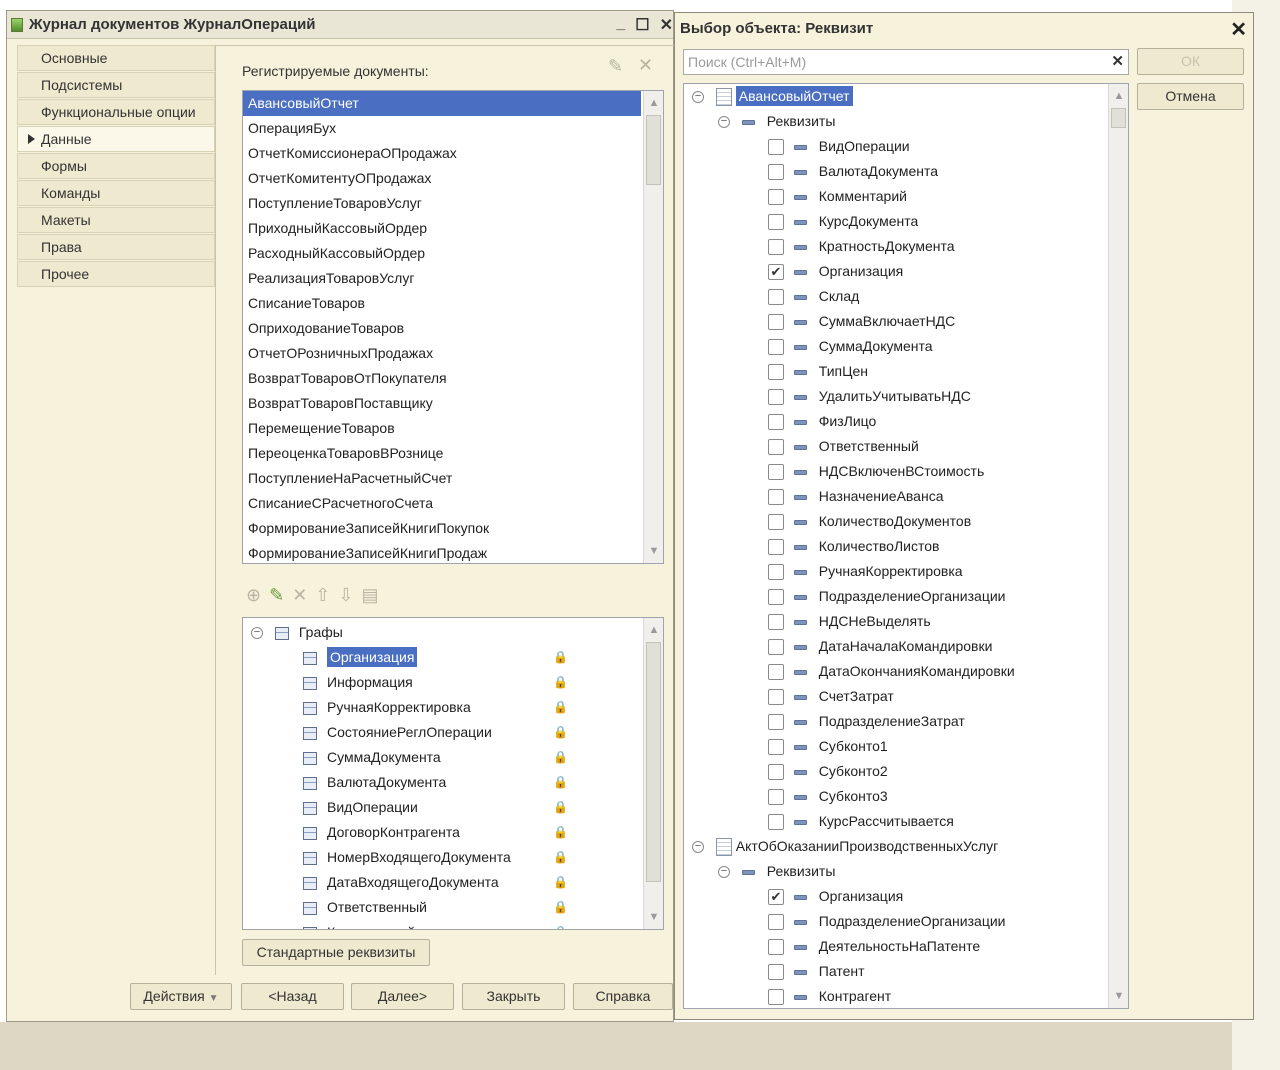 This screenshot has height=1070, width=1280. Describe the element at coordinates (856, 496) in the screenshot. I see `tree-attribute: НазначениеАванса` at that location.